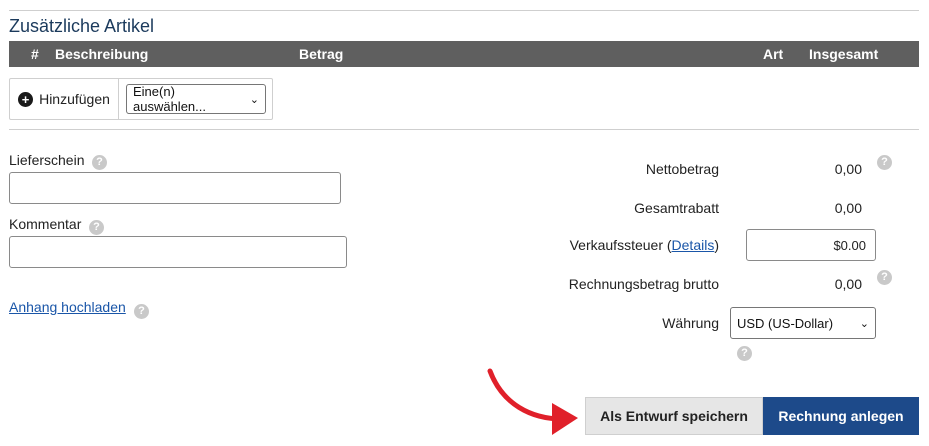 This screenshot has width=929, height=446. What do you see at coordinates (674, 416) in the screenshot?
I see `save-draft-button: Als Entwurf speichern` at bounding box center [674, 416].